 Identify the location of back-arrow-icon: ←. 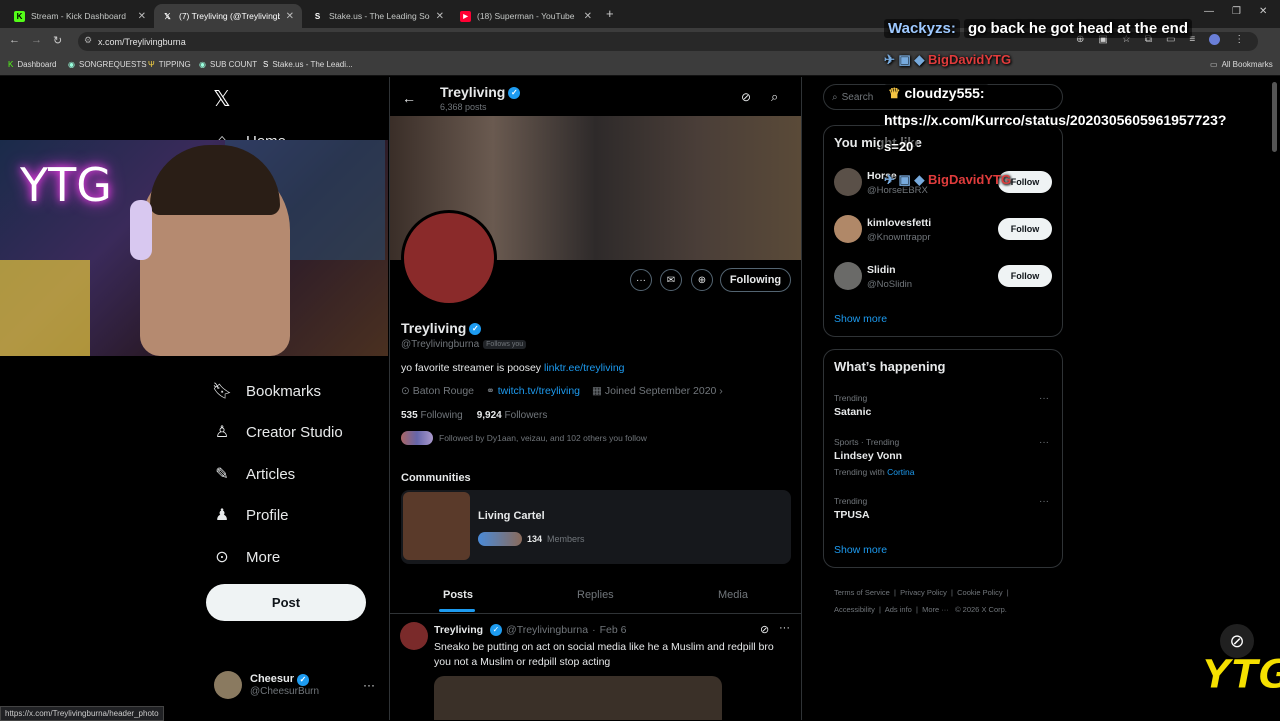
(409, 98).